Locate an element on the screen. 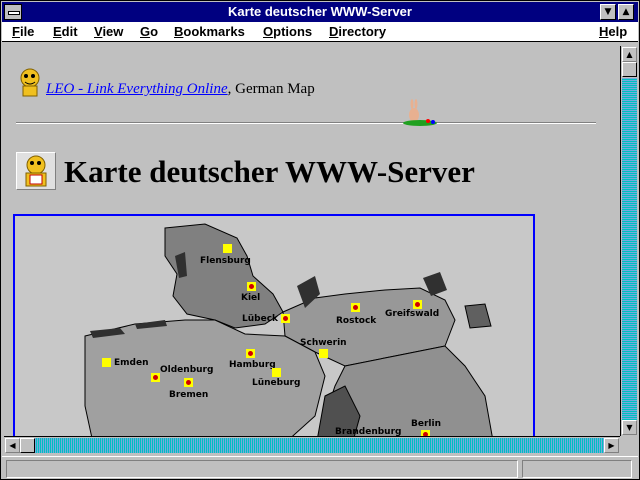 The height and width of the screenshot is (480, 640). marker-bremen is located at coordinates (188, 382).